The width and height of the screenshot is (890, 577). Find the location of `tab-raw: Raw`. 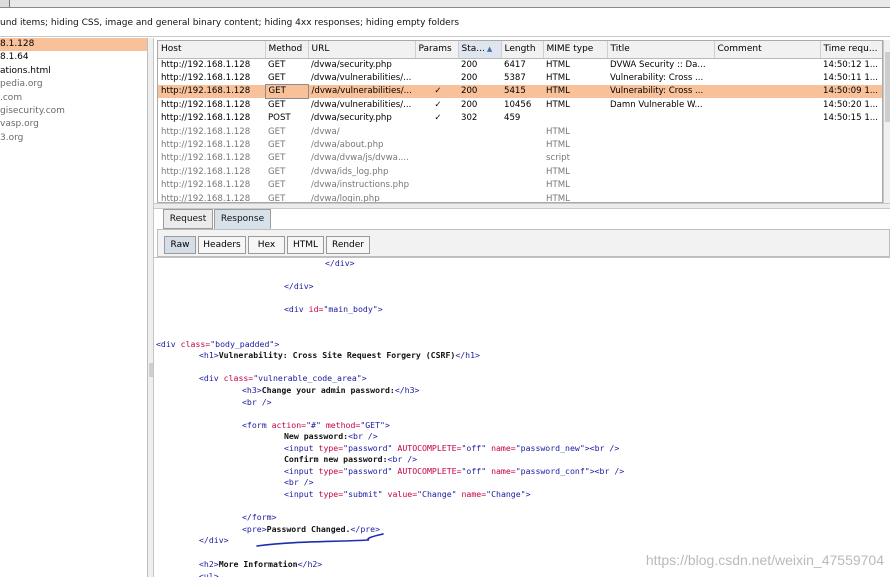

tab-raw: Raw is located at coordinates (180, 245).